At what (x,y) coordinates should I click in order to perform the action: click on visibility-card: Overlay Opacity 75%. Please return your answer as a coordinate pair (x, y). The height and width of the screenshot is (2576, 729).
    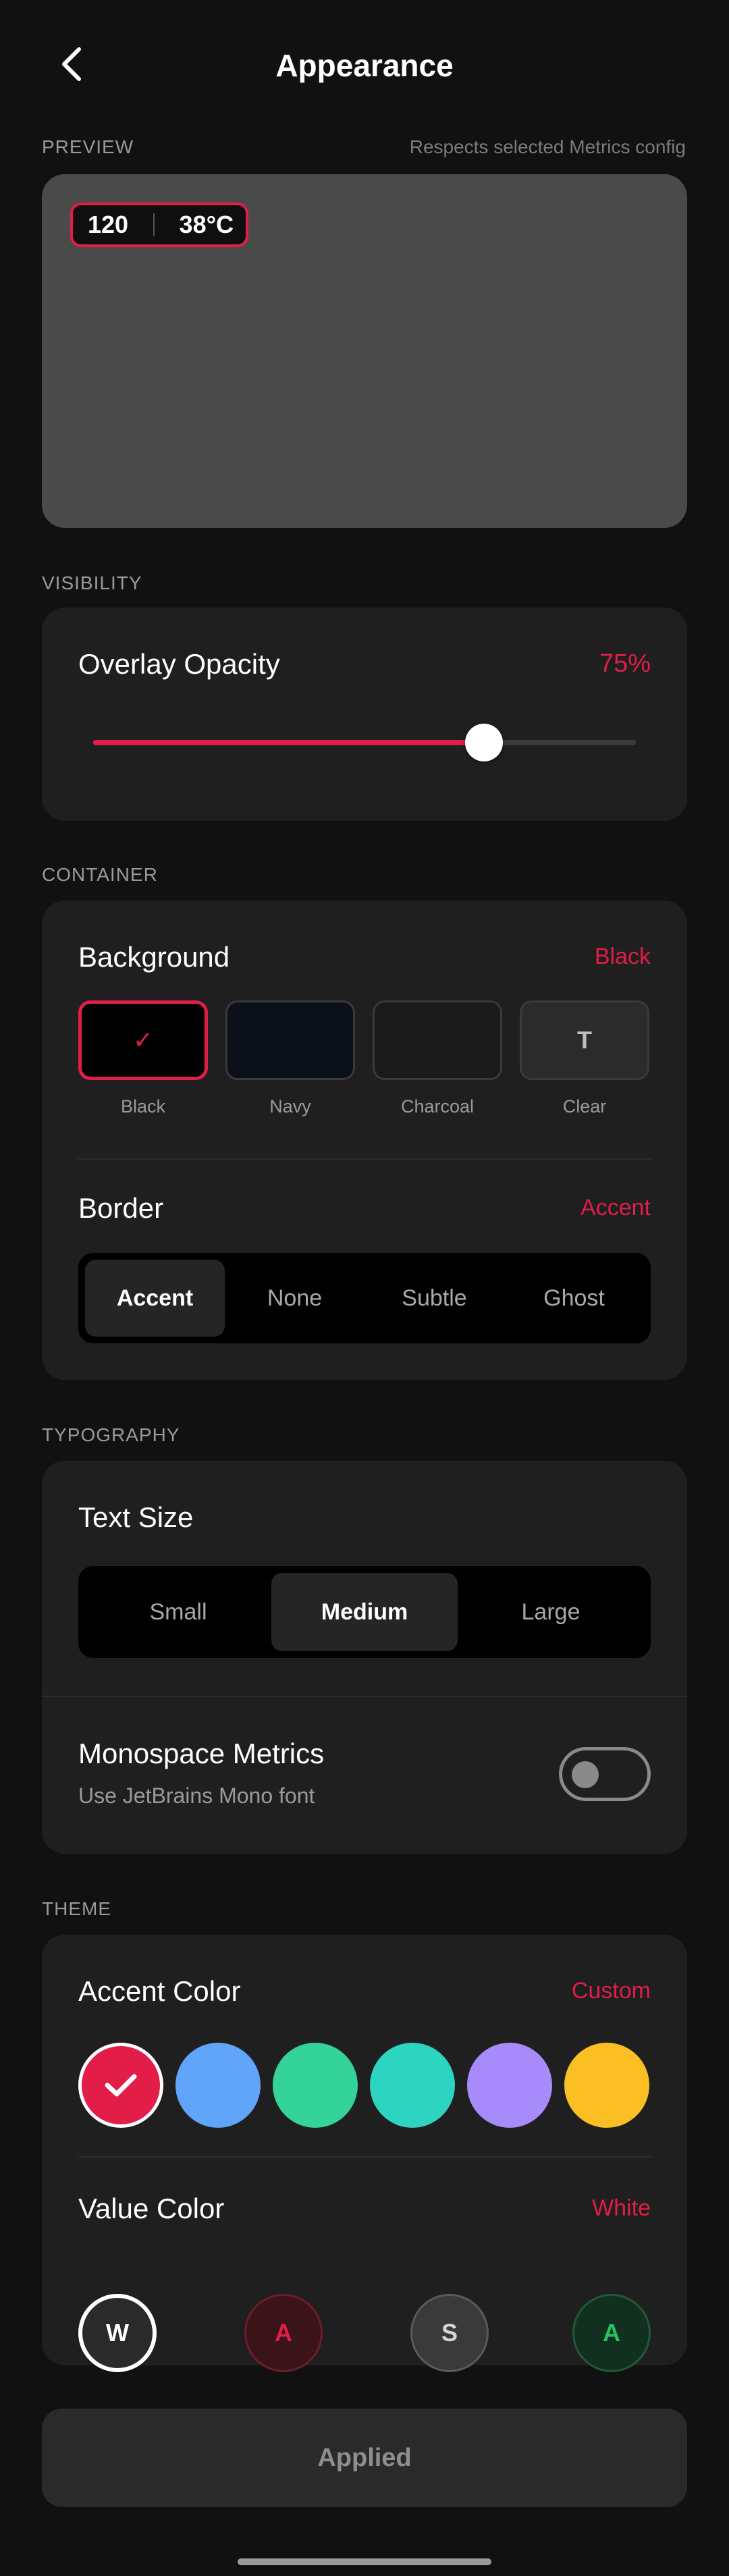
    Looking at the image, I should click on (364, 715).